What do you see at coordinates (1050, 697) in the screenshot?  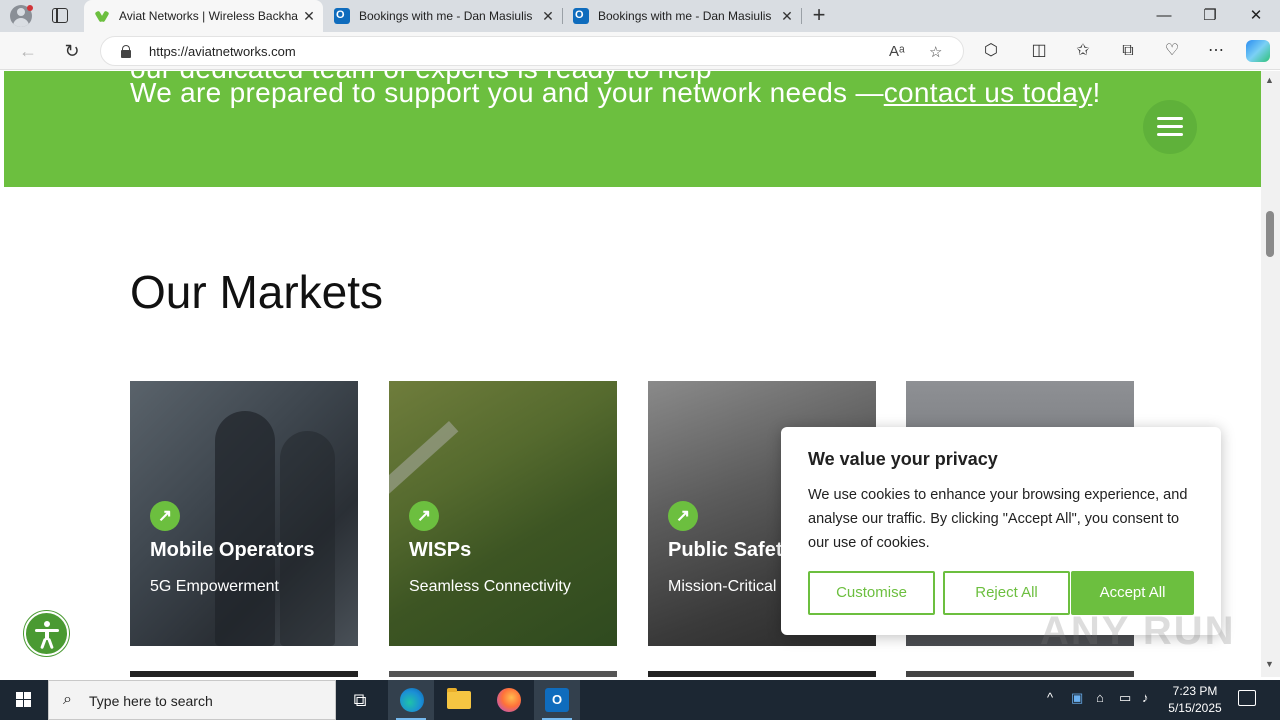 I see `tray-chevron-up-icon: ^` at bounding box center [1050, 697].